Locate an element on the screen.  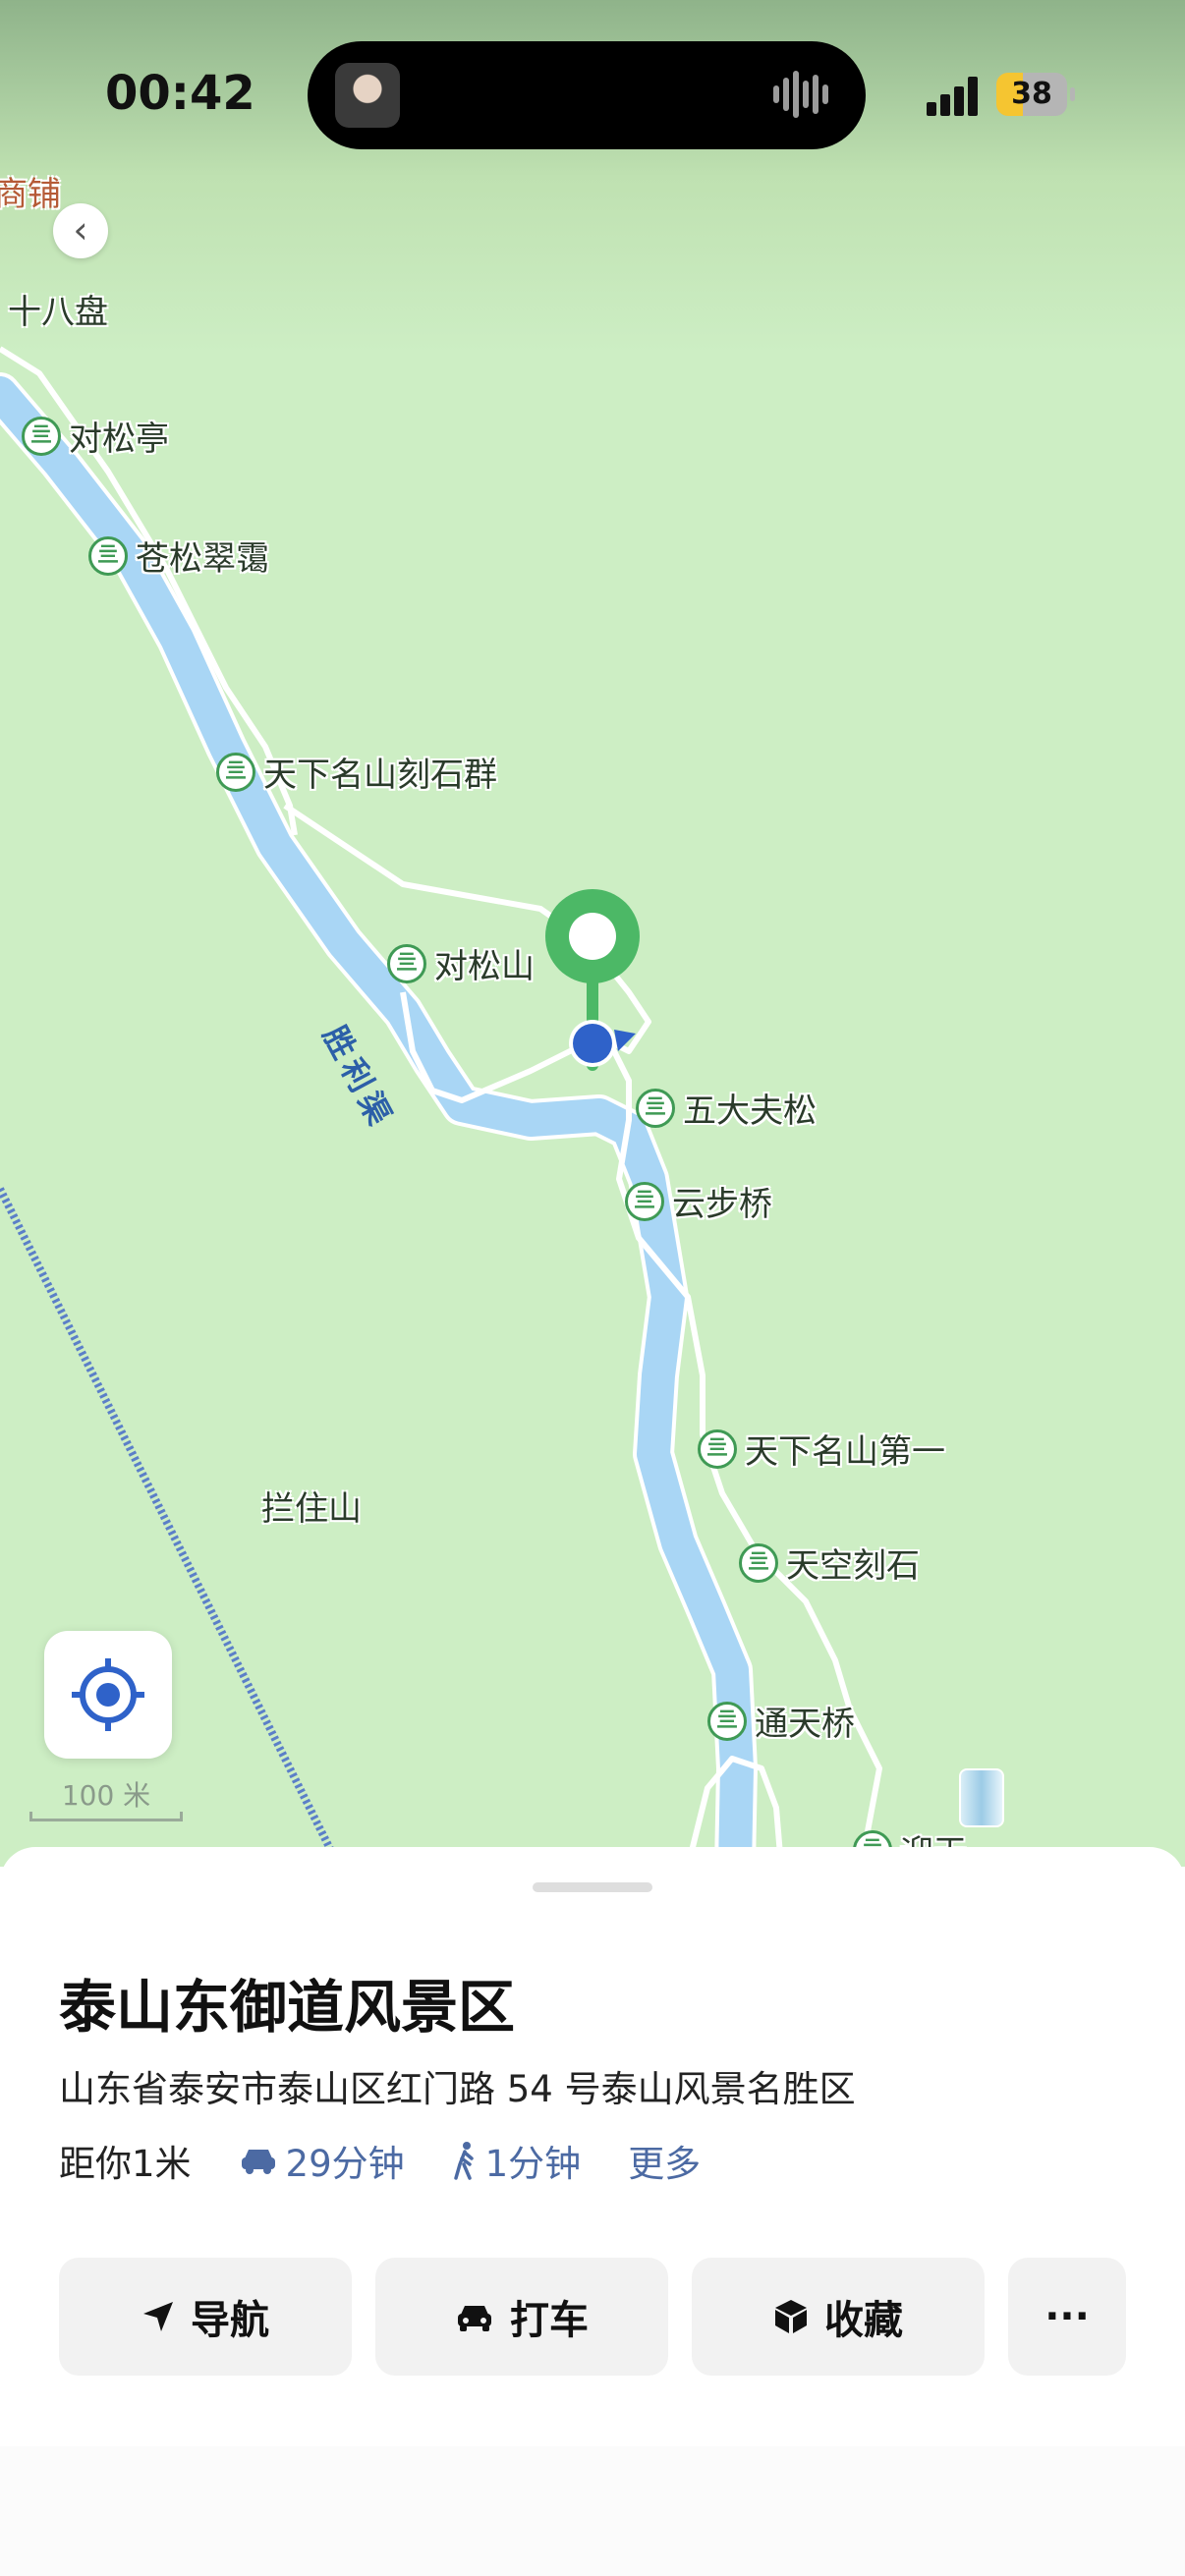
sheet-footer is located at coordinates (592, 2511).